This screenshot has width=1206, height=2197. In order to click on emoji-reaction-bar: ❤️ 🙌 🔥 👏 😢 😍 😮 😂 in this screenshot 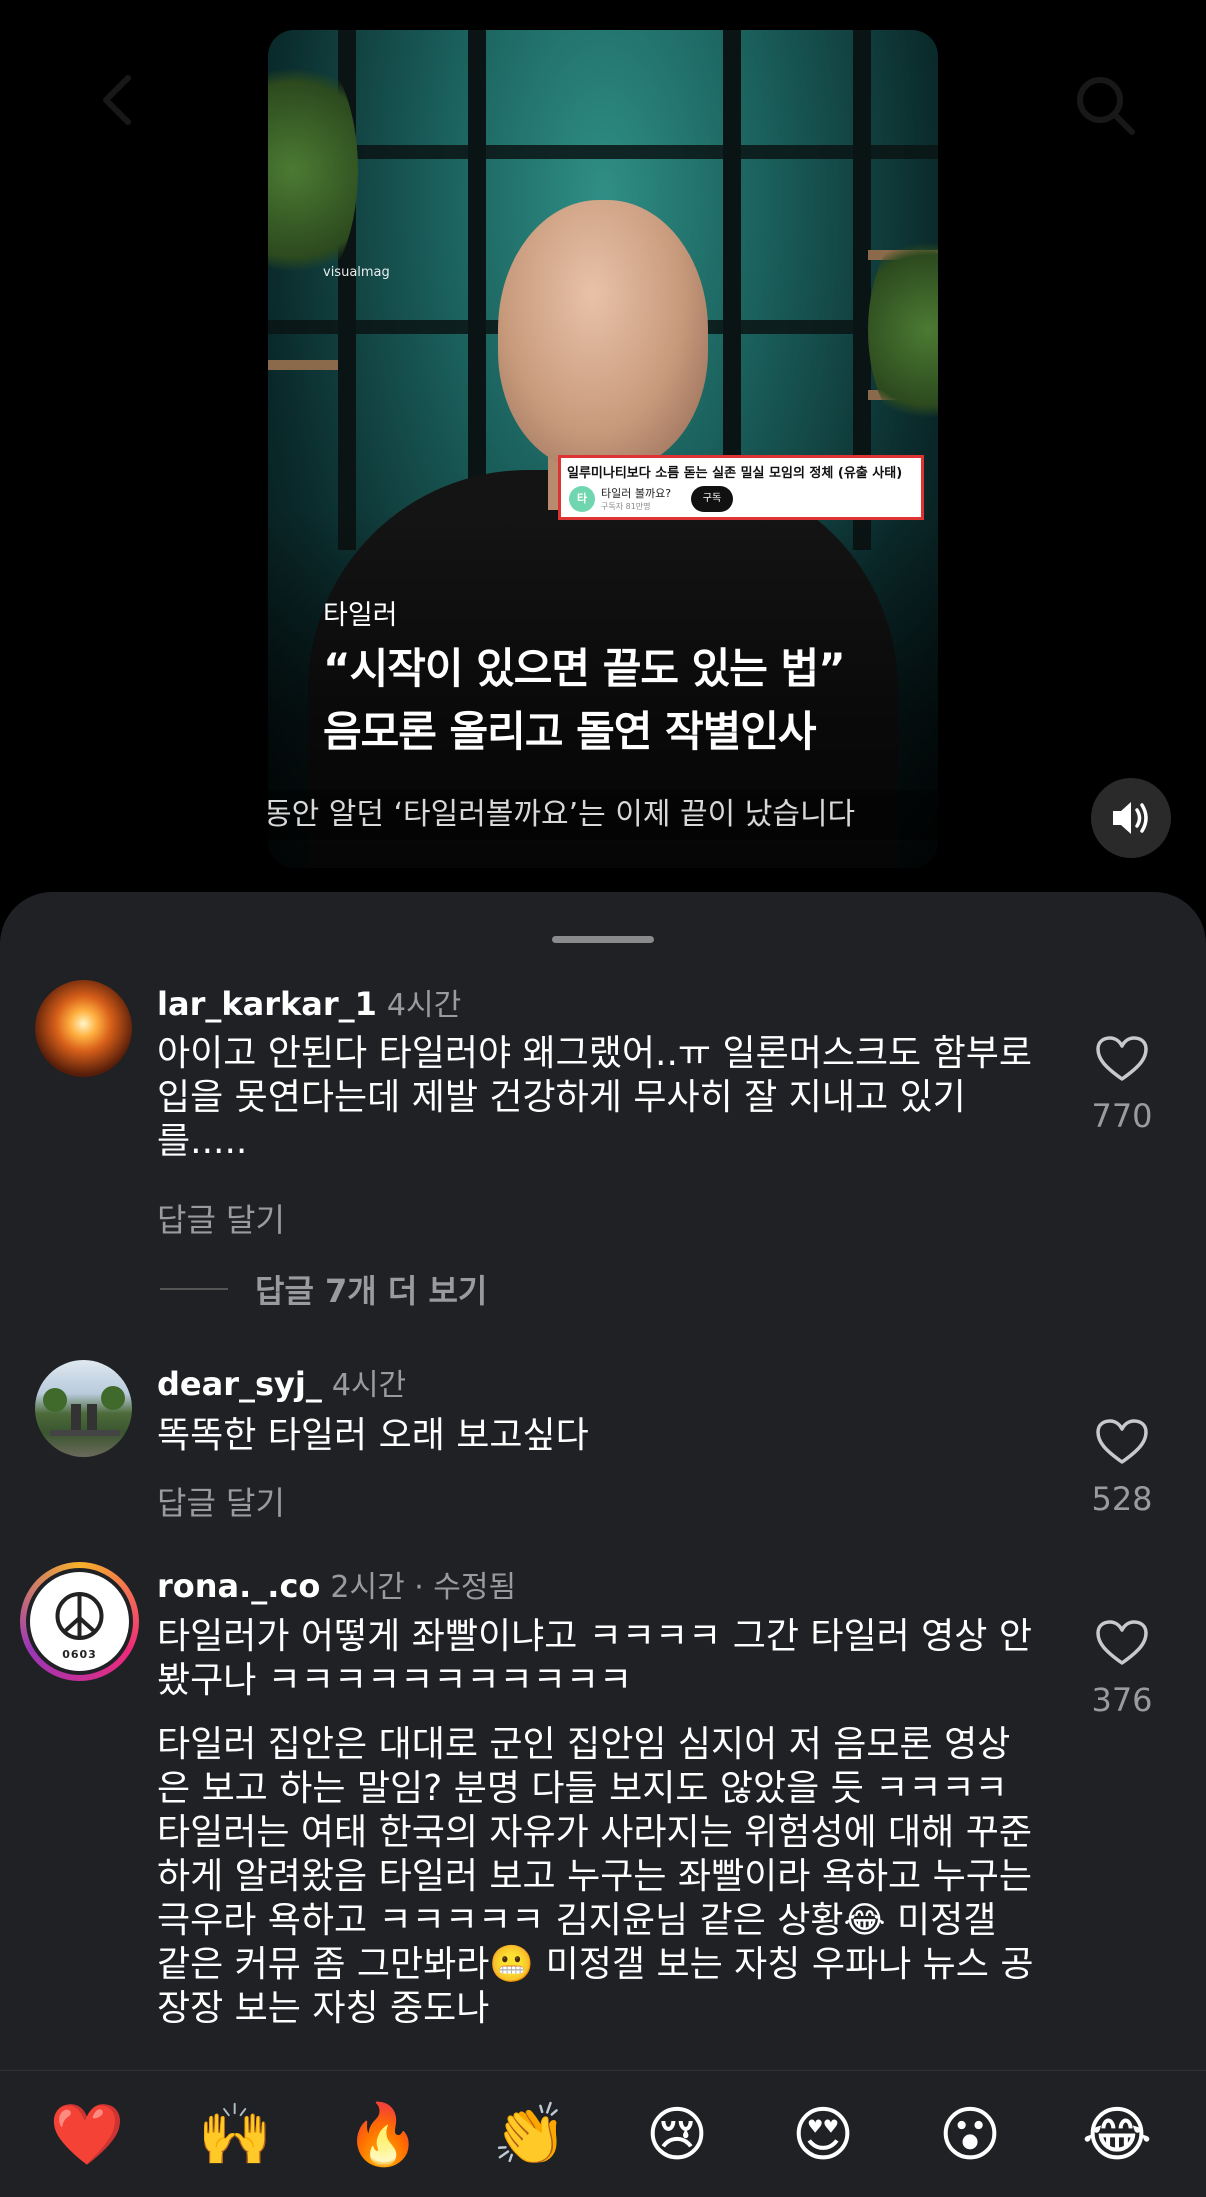, I will do `click(603, 2133)`.